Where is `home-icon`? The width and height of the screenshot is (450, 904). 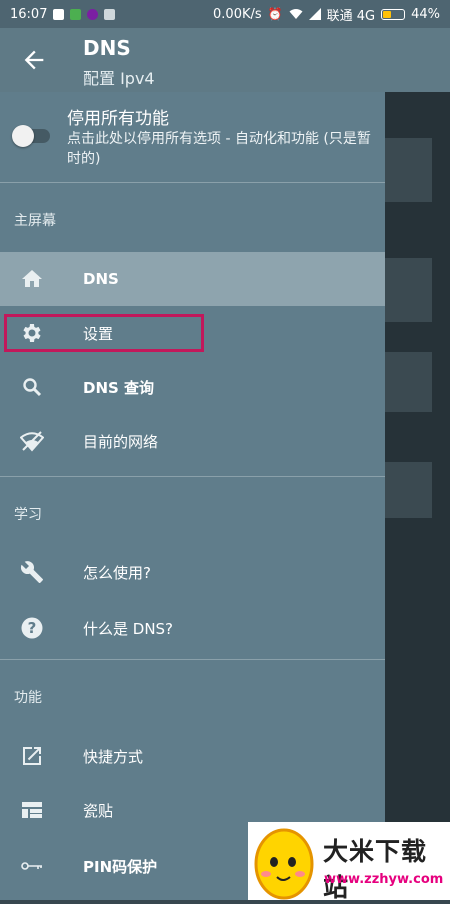 home-icon is located at coordinates (32, 278).